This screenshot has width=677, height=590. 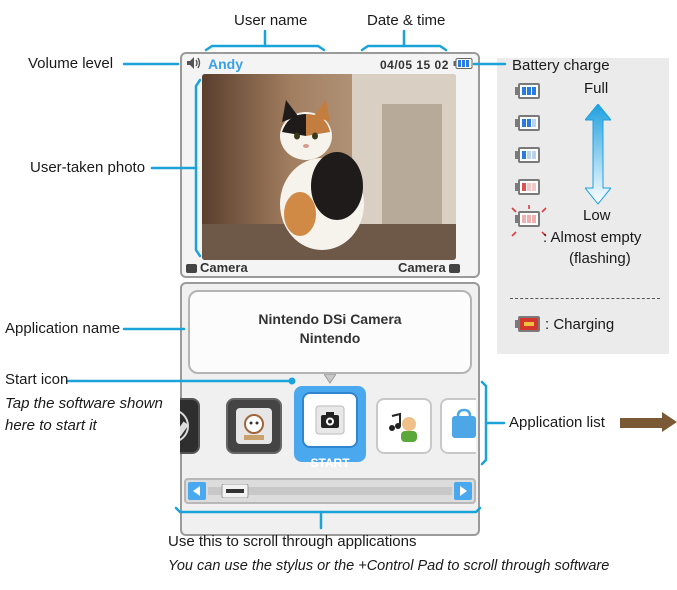 I want to click on app-tile-settings, so click(x=190, y=426).